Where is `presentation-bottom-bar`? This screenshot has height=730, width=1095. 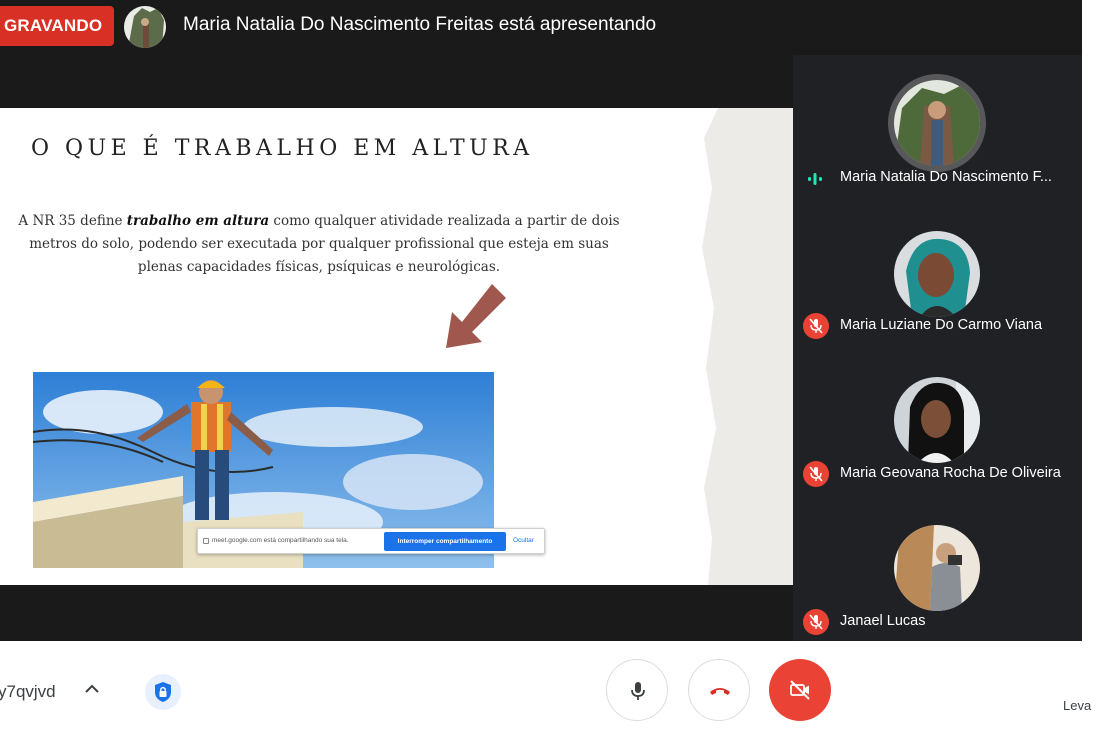
presentation-bottom-bar is located at coordinates (396, 613).